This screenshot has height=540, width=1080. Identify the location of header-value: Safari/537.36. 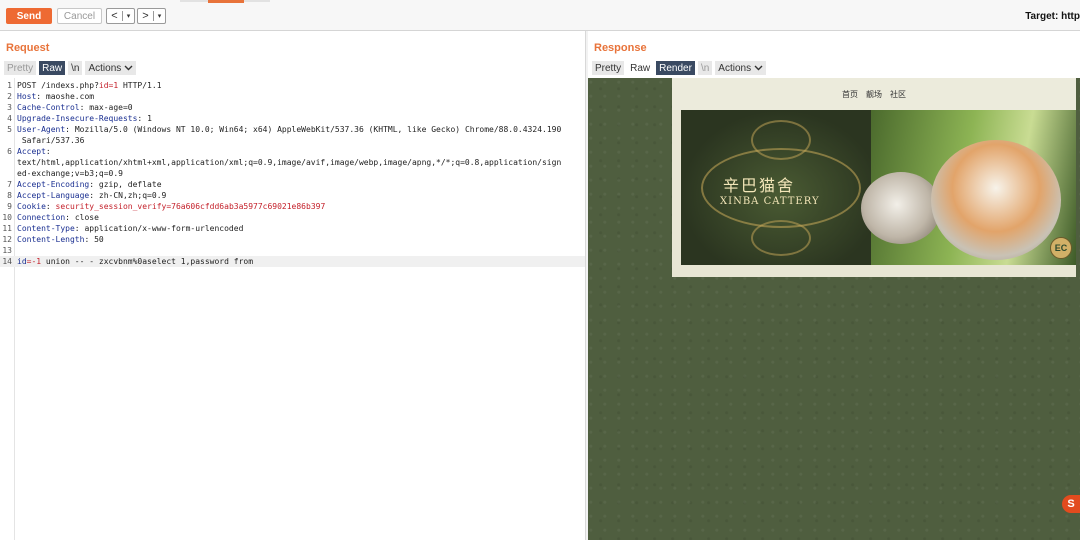
(51, 140).